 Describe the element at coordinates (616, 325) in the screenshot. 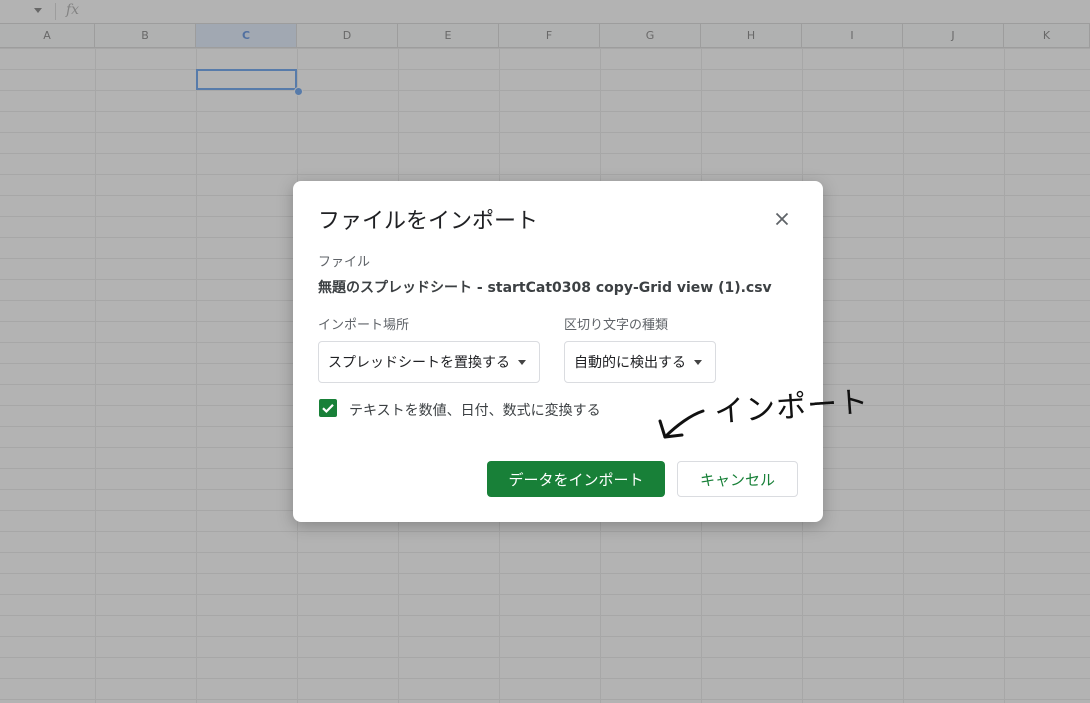

I see `separator-type-label: 区切り文字の種類` at that location.